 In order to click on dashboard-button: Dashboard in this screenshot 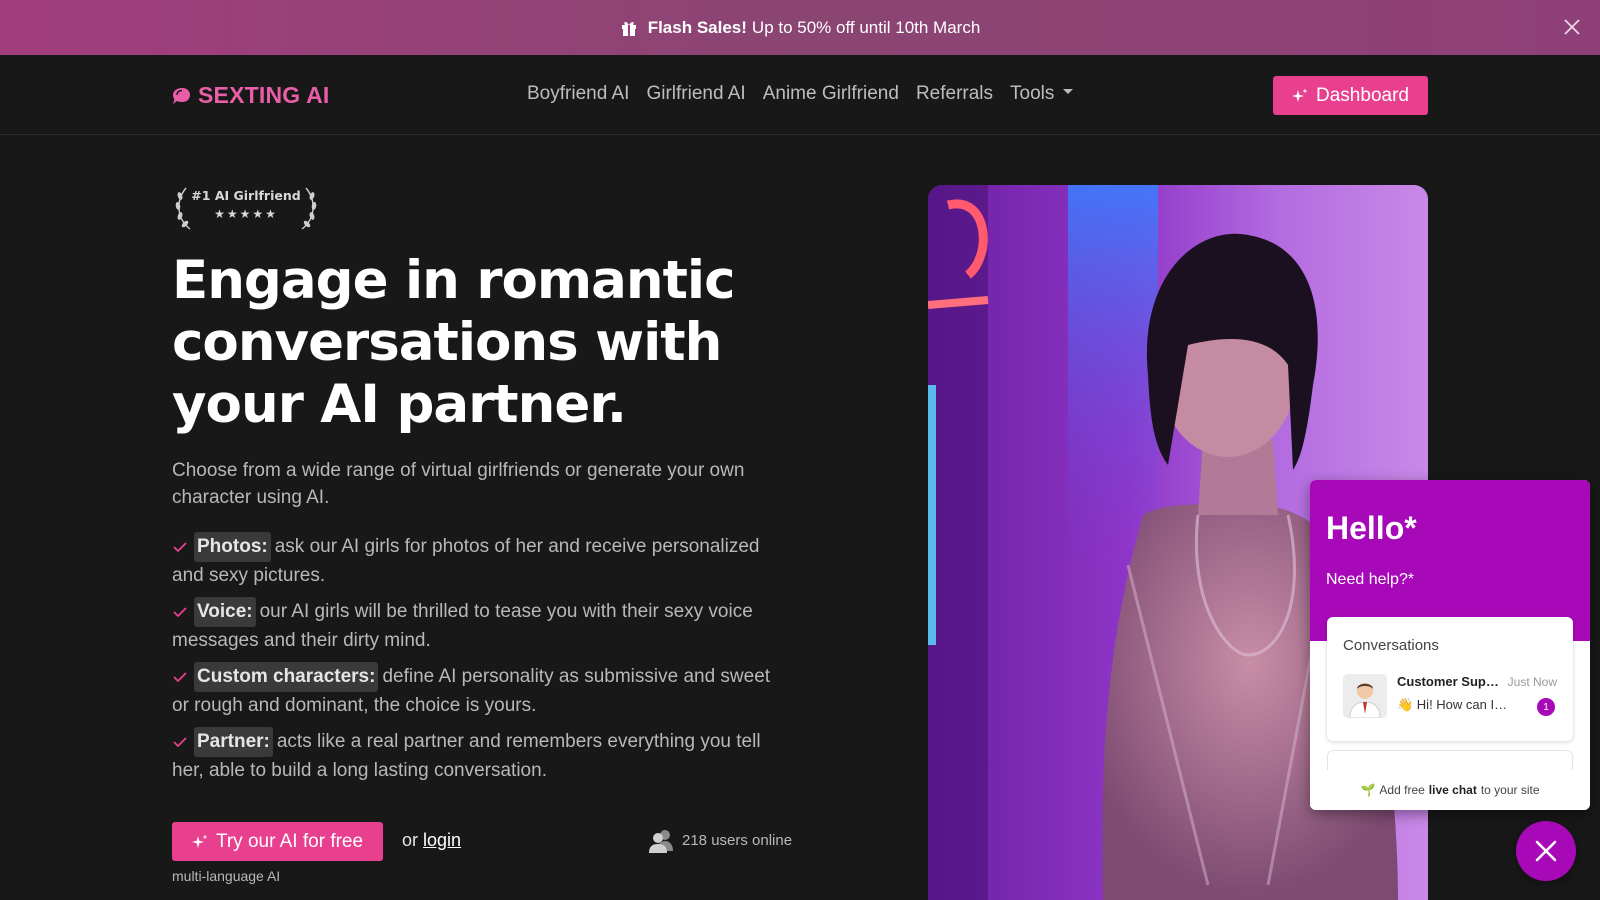, I will do `click(1350, 95)`.